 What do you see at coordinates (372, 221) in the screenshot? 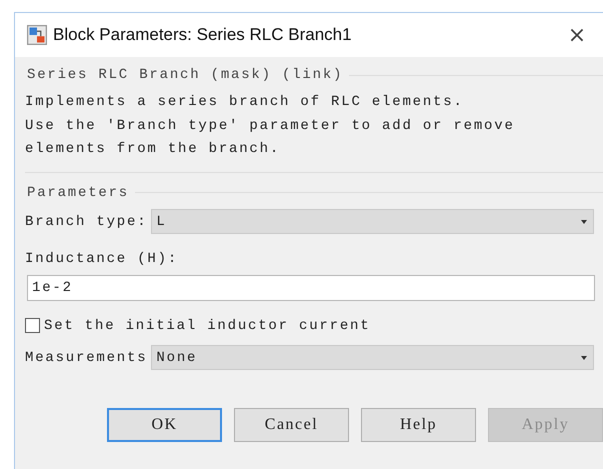
I see `dropdown: L` at bounding box center [372, 221].